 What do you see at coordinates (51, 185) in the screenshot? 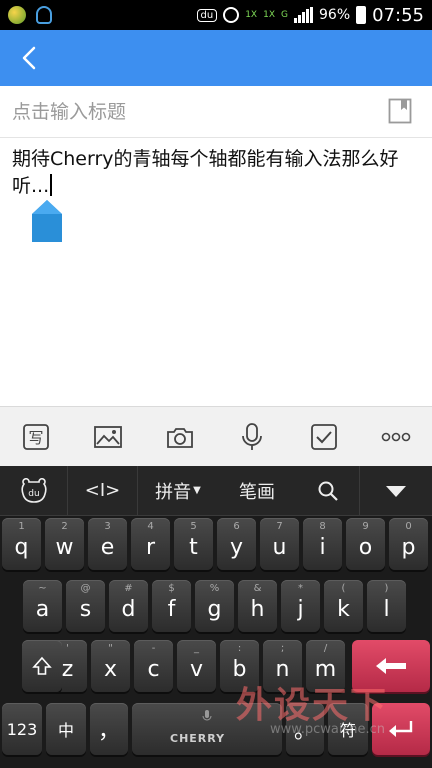
I see `text-caret` at bounding box center [51, 185].